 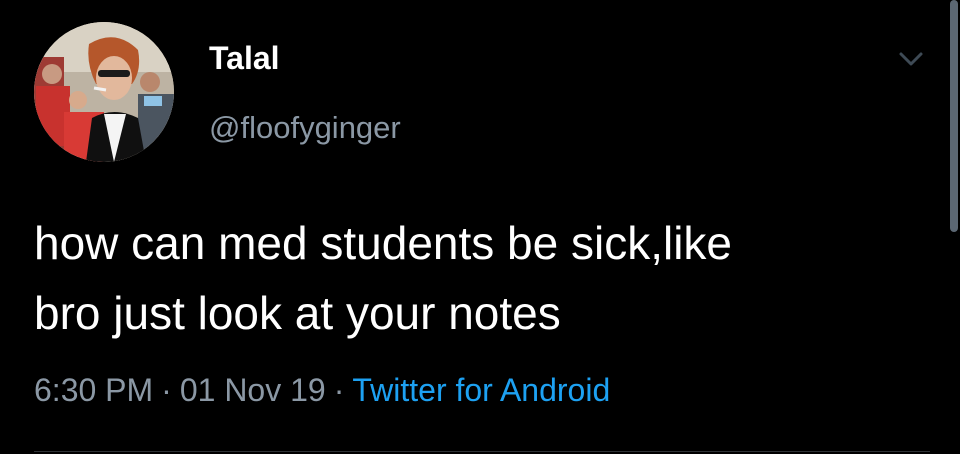 I want to click on avatar, so click(x=104, y=92).